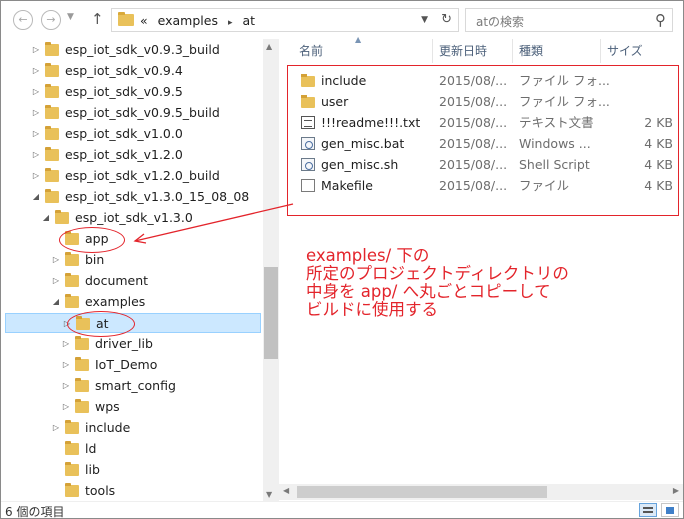 This screenshot has width=684, height=519. Describe the element at coordinates (131, 239) in the screenshot. I see `tree-item: app` at that location.